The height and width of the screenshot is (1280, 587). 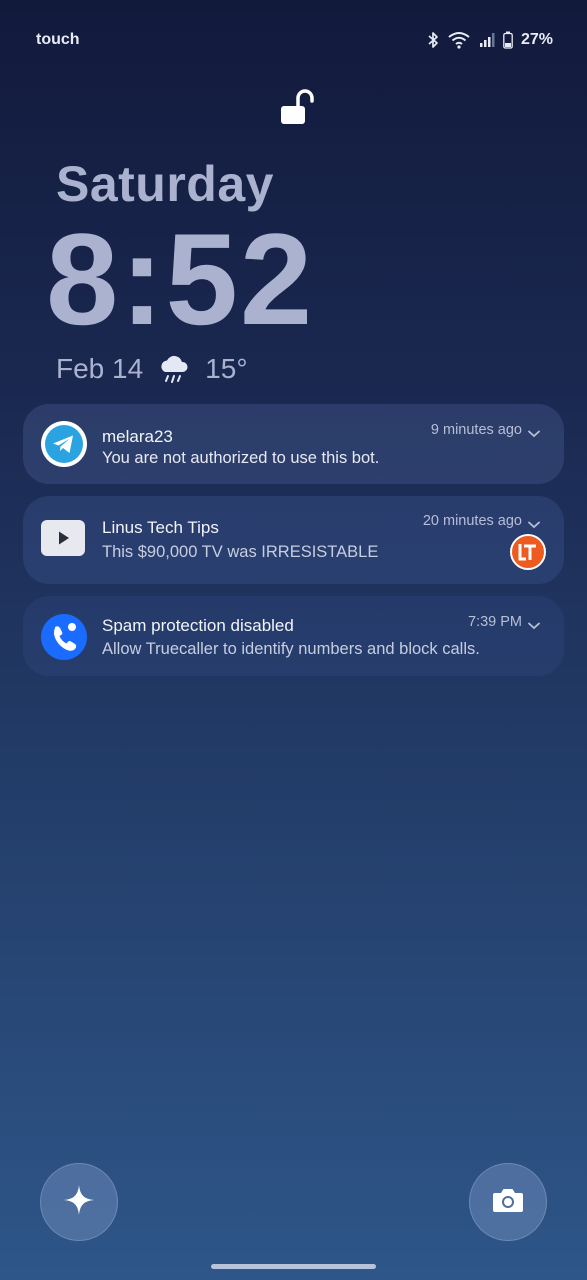 I want to click on notification-time: 20 minutes ago, so click(x=481, y=521).